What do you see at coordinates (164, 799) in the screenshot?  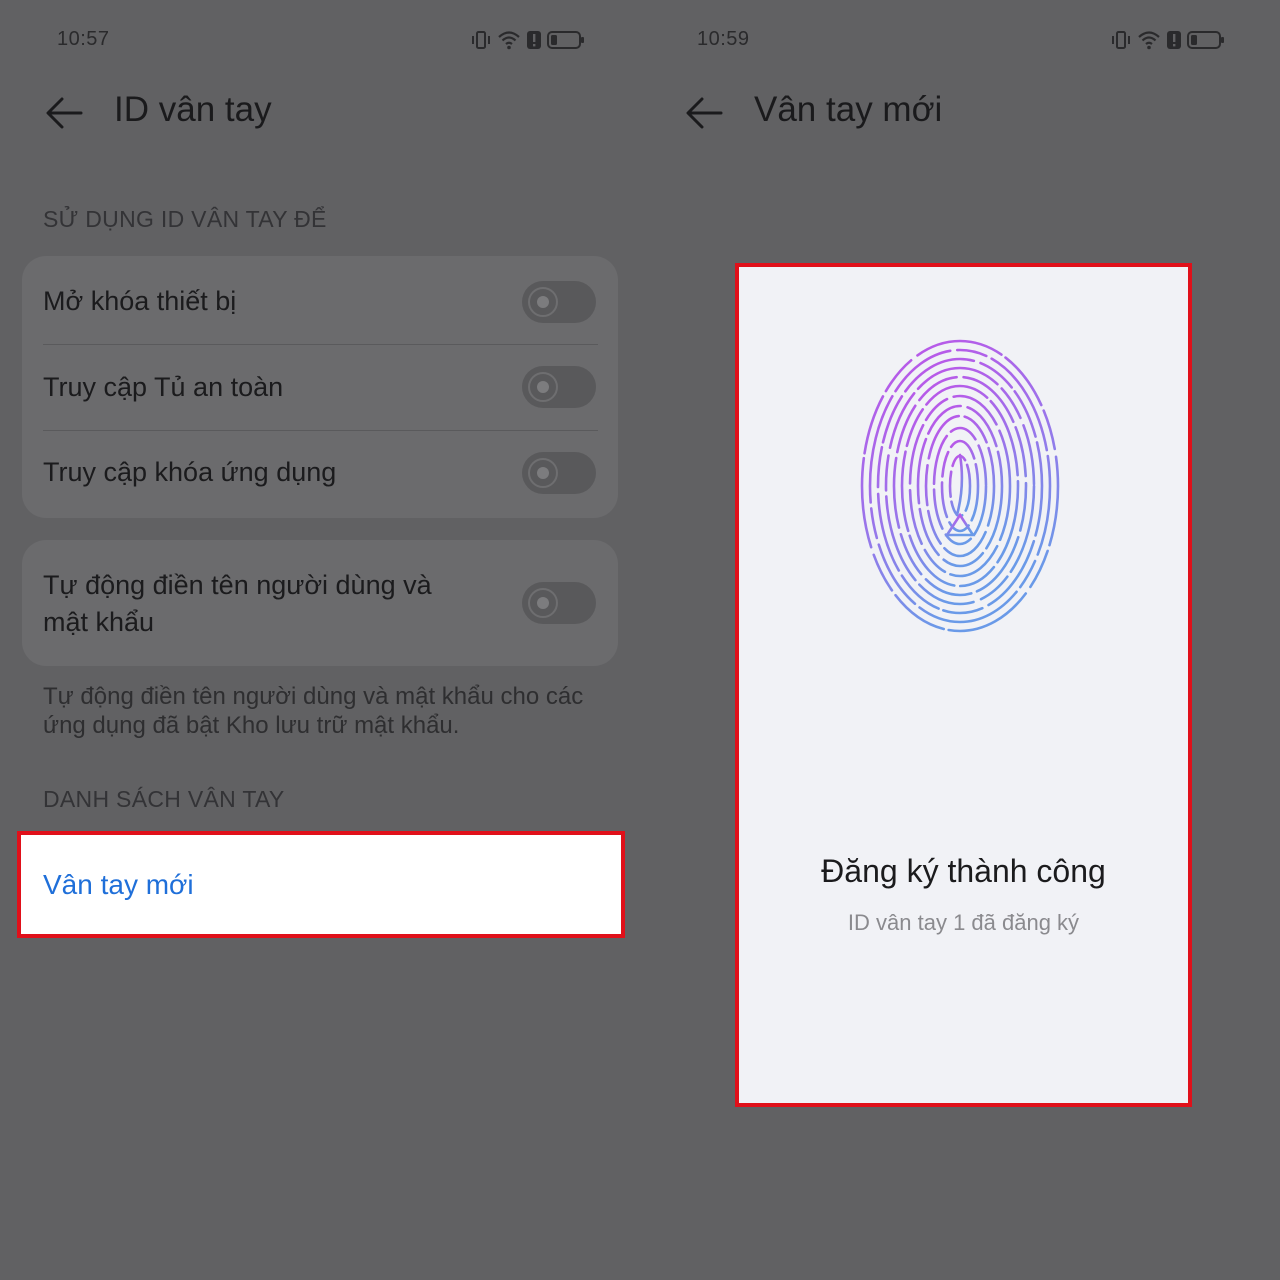 I see `section-header-fingerprint-list: DANH SÁCH VÂN TAY` at bounding box center [164, 799].